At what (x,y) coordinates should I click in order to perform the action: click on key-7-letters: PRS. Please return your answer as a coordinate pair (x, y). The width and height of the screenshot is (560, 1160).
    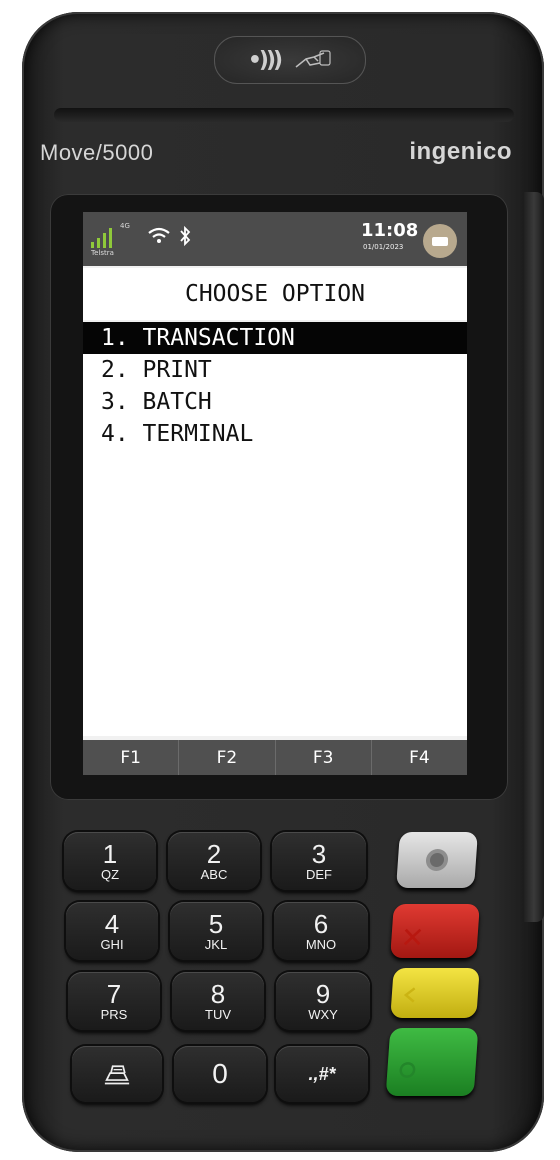
    Looking at the image, I should click on (114, 1014).